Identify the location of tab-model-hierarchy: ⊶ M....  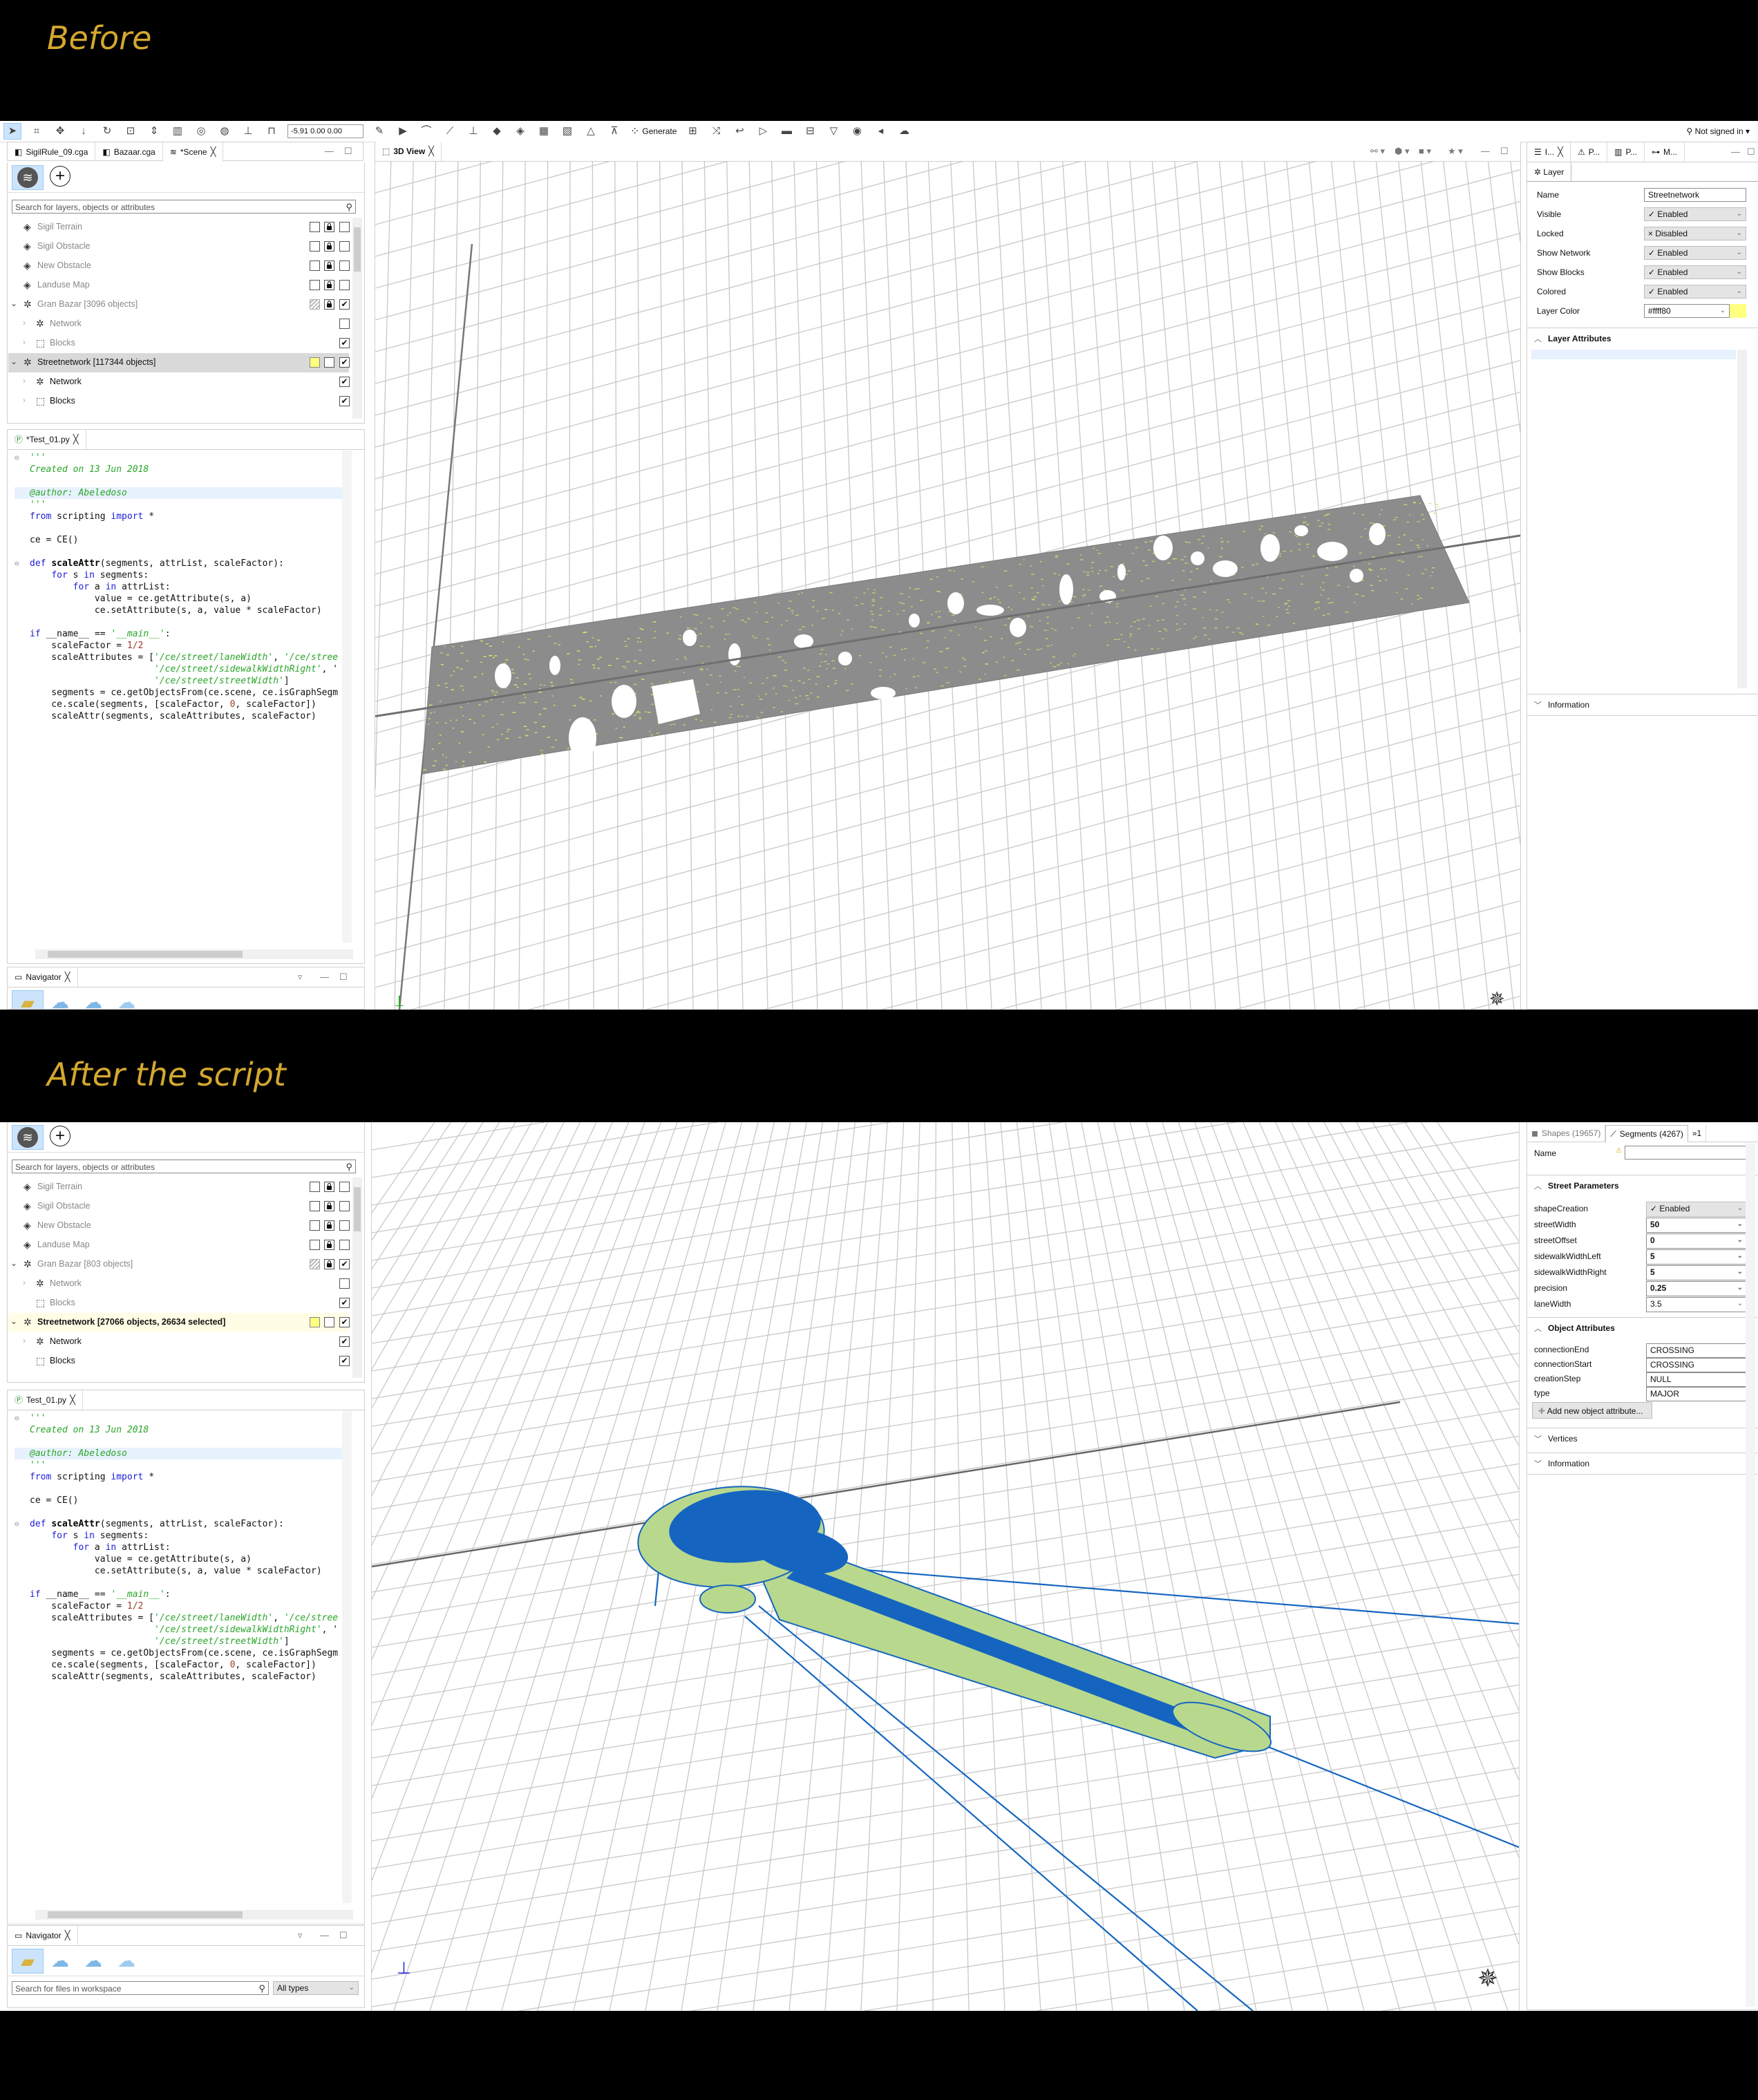
(1665, 152).